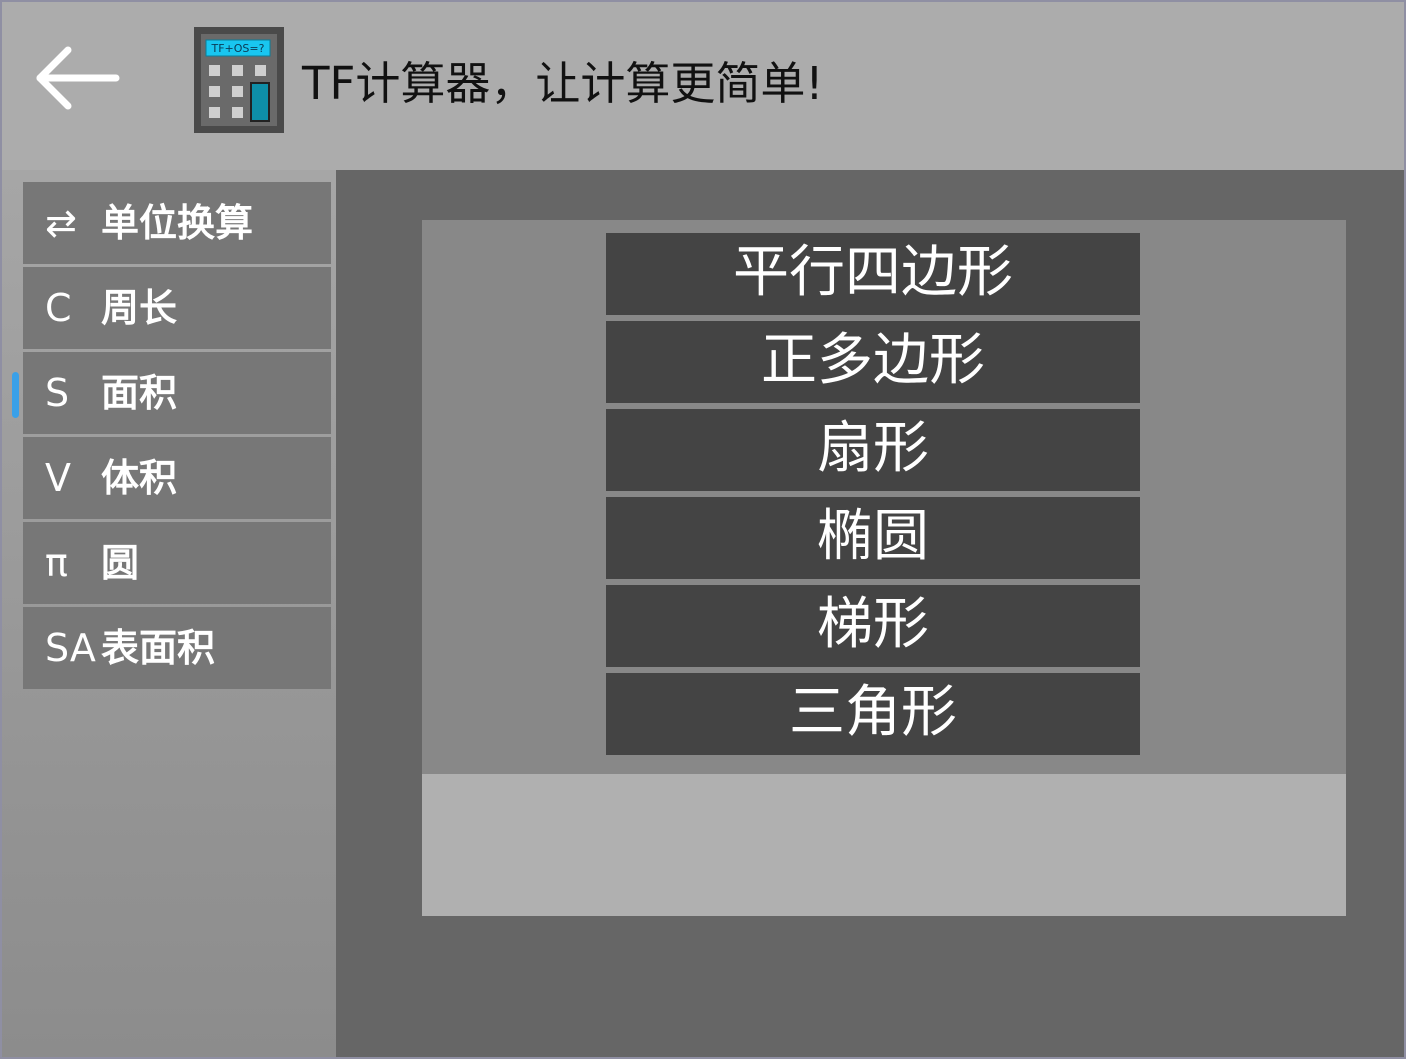  I want to click on sidebar-item-unit-conversion: ⇄ 单位换算, so click(177, 223).